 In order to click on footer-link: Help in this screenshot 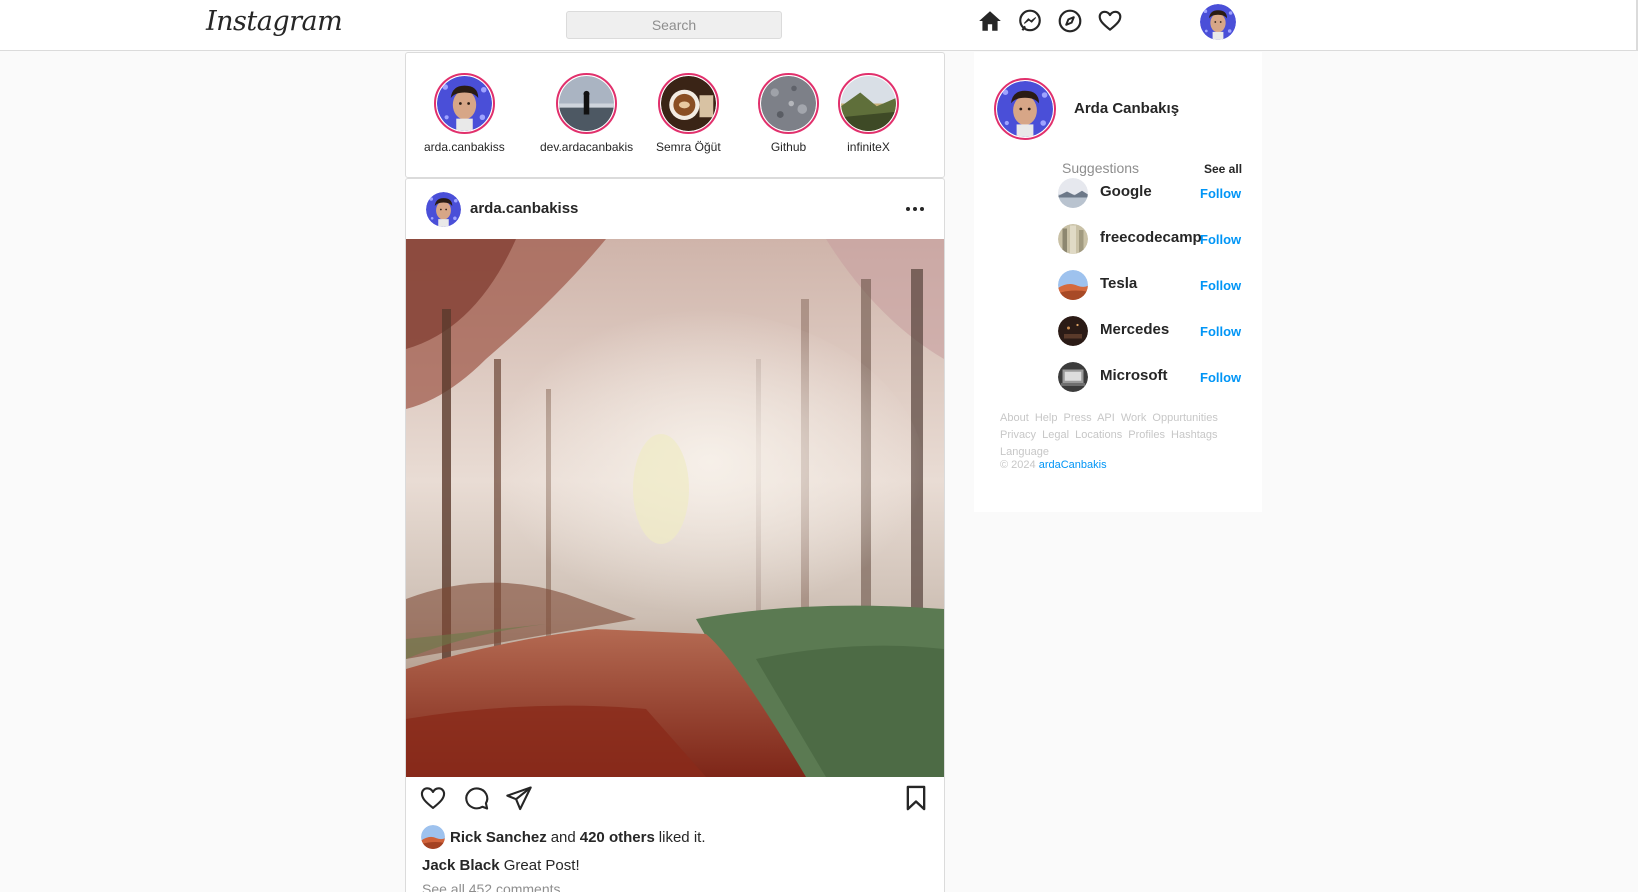, I will do `click(1046, 418)`.